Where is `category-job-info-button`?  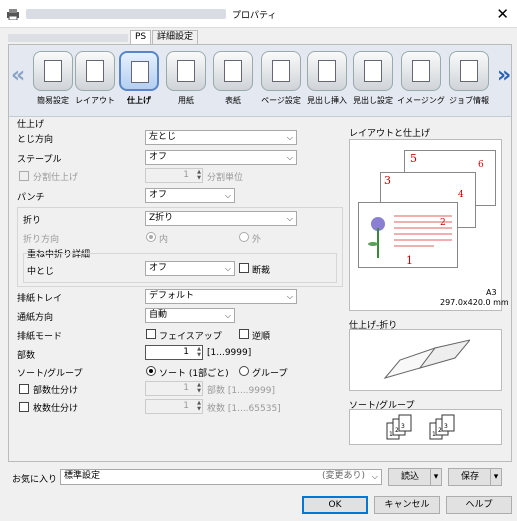 category-job-info-button is located at coordinates (469, 71).